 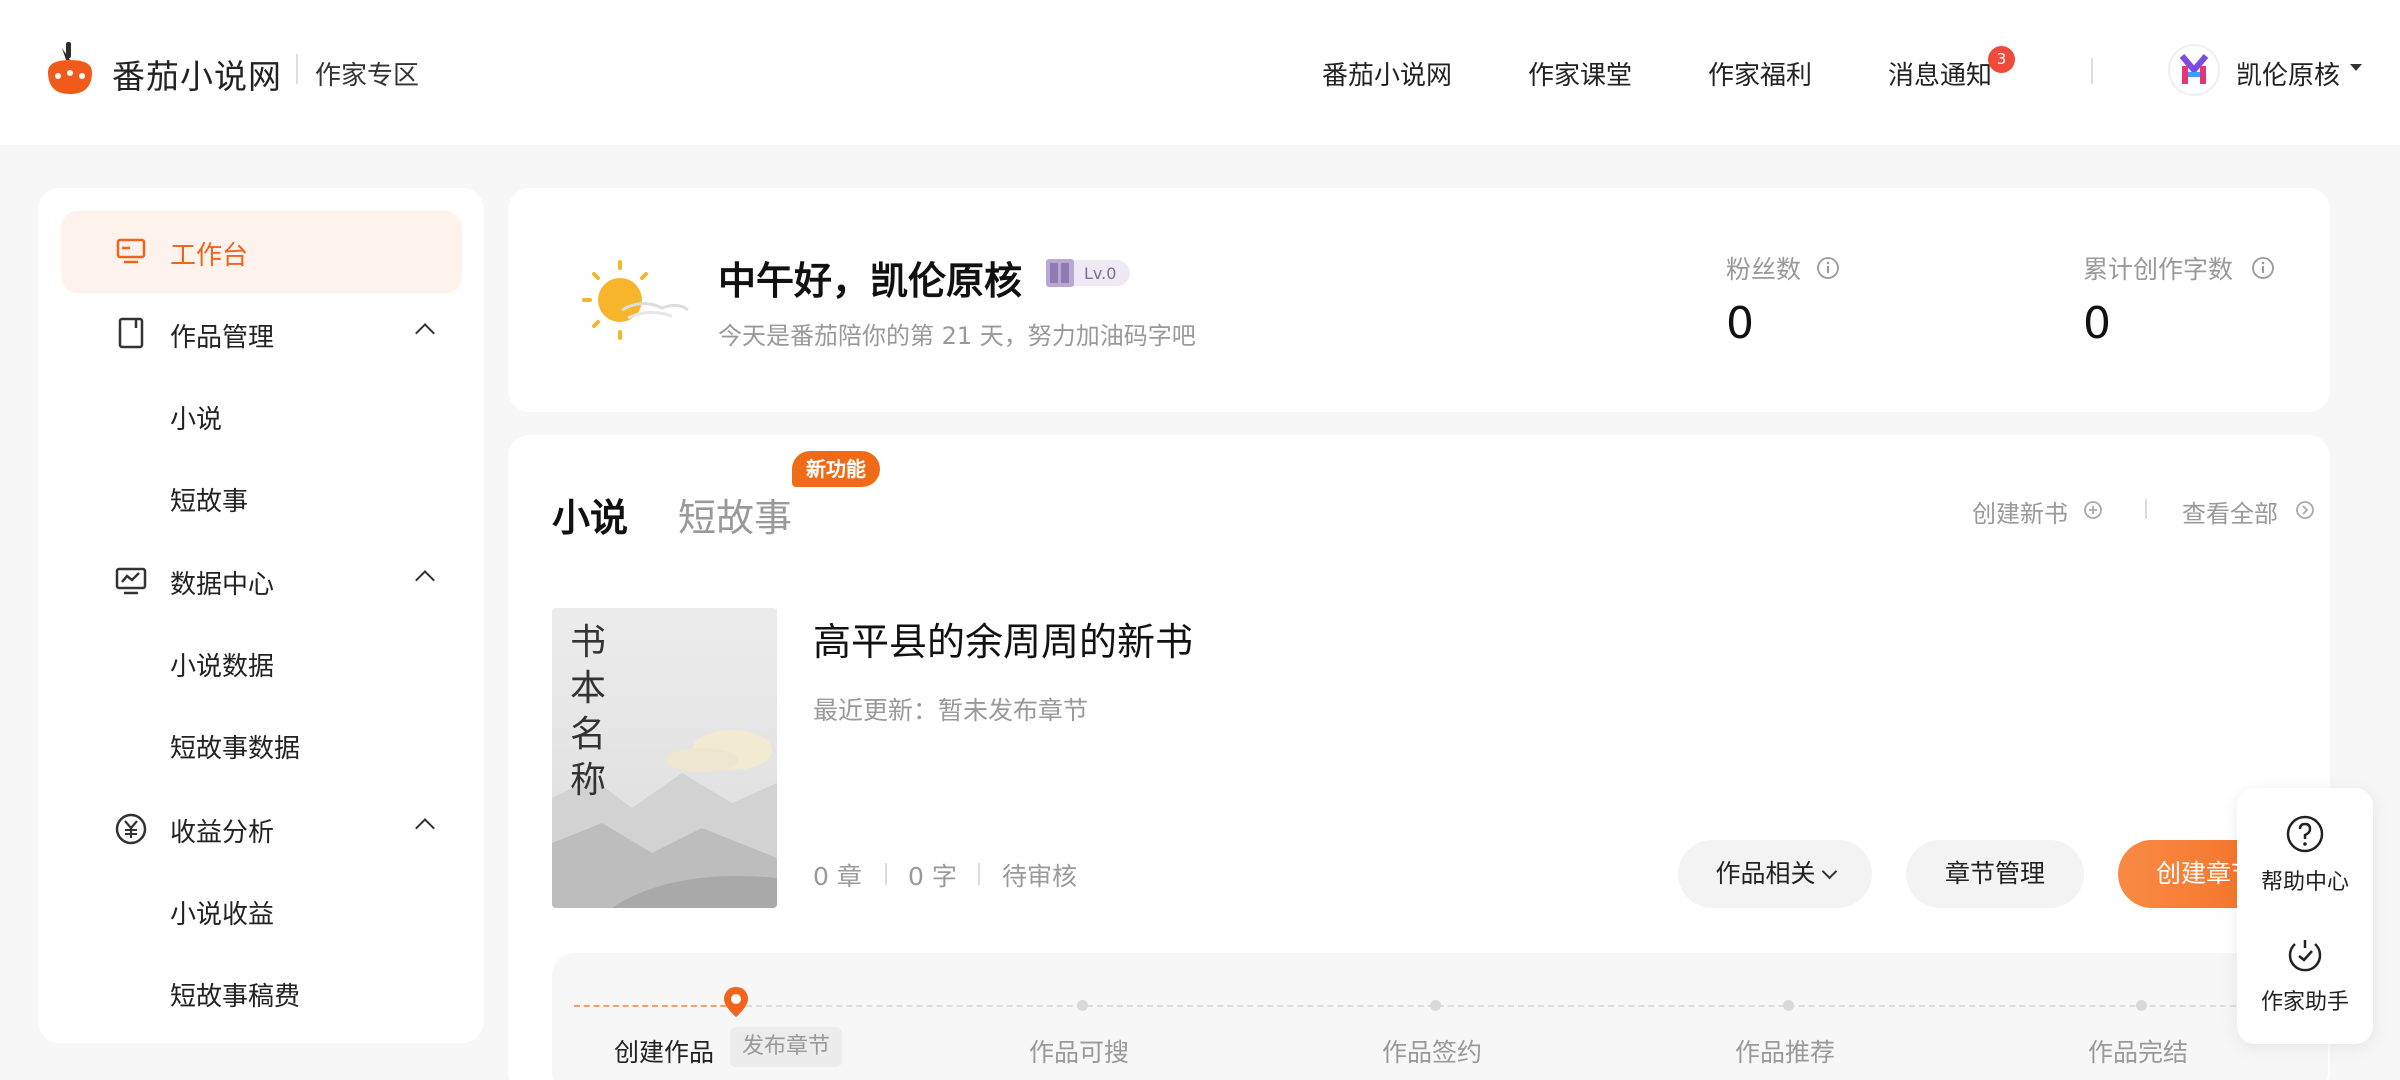 I want to click on location-pin-icon, so click(x=736, y=1002).